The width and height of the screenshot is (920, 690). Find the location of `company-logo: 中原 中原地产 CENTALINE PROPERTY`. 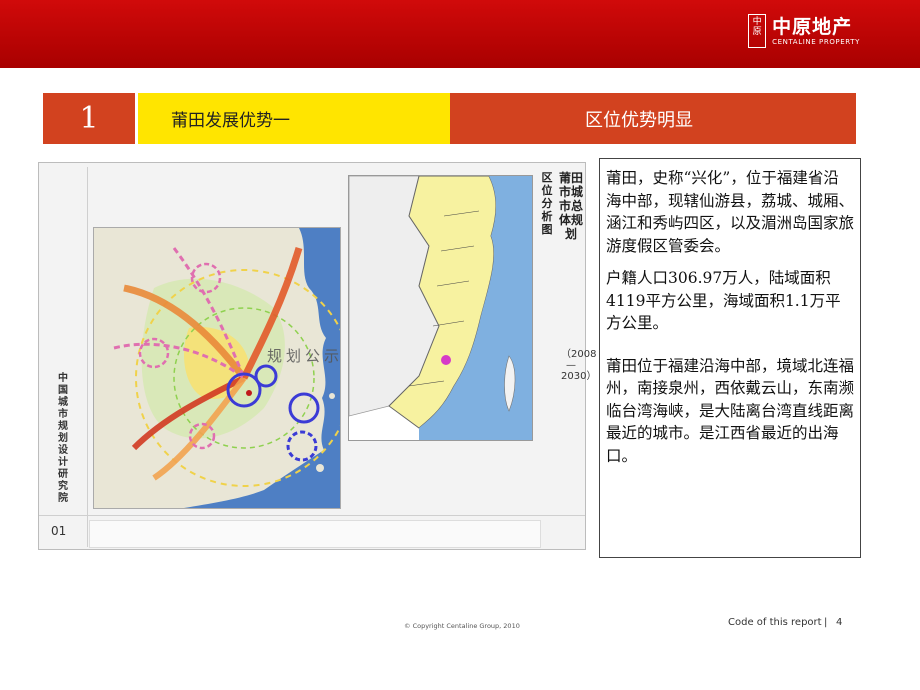

company-logo: 中原 中原地产 CENTALINE PROPERTY is located at coordinates (804, 31).